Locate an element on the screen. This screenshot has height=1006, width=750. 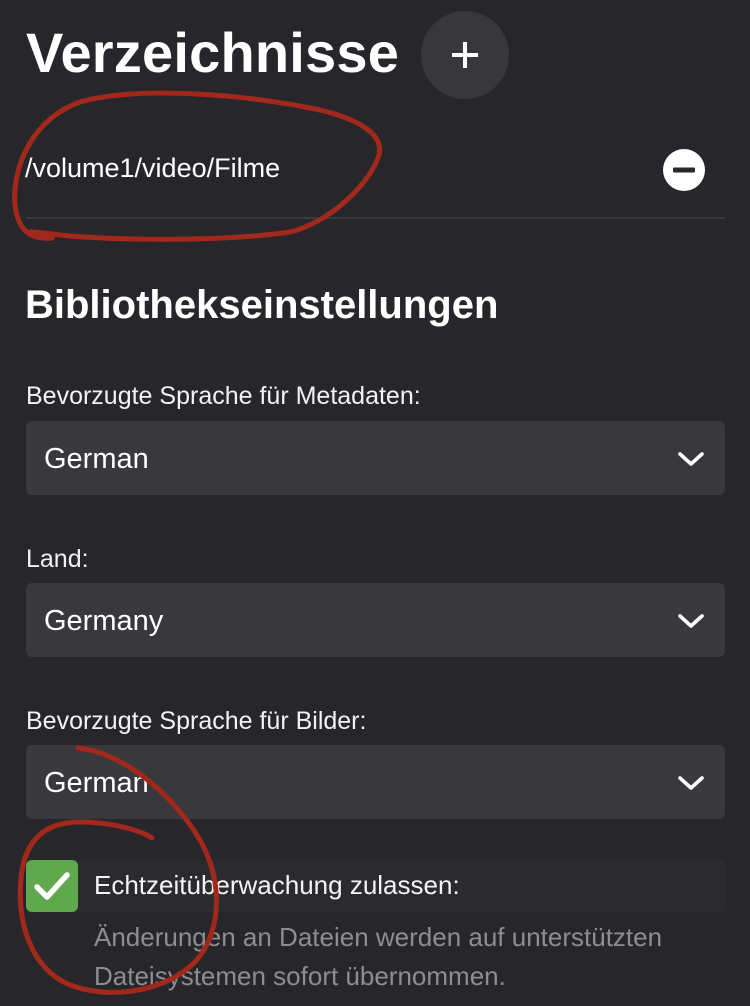
image-language-select: German is located at coordinates (375, 782).